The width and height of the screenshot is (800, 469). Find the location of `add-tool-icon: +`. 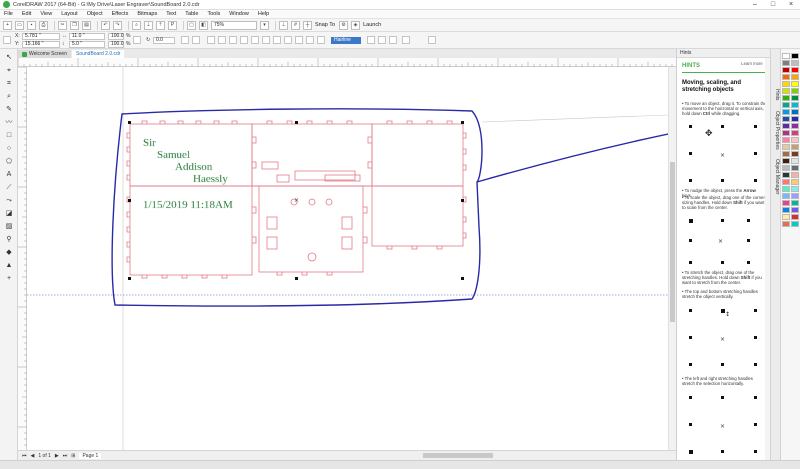

add-tool-icon: + is located at coordinates (9, 278).